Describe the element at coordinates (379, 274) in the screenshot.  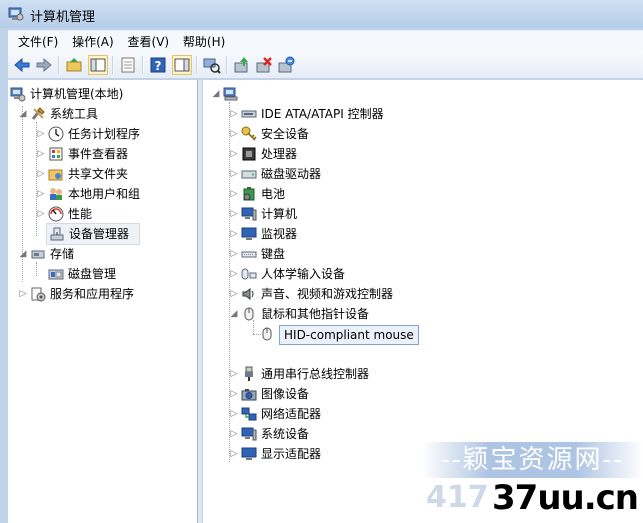
I see `device-category-hid: ▷ 人体学输入设备` at that location.